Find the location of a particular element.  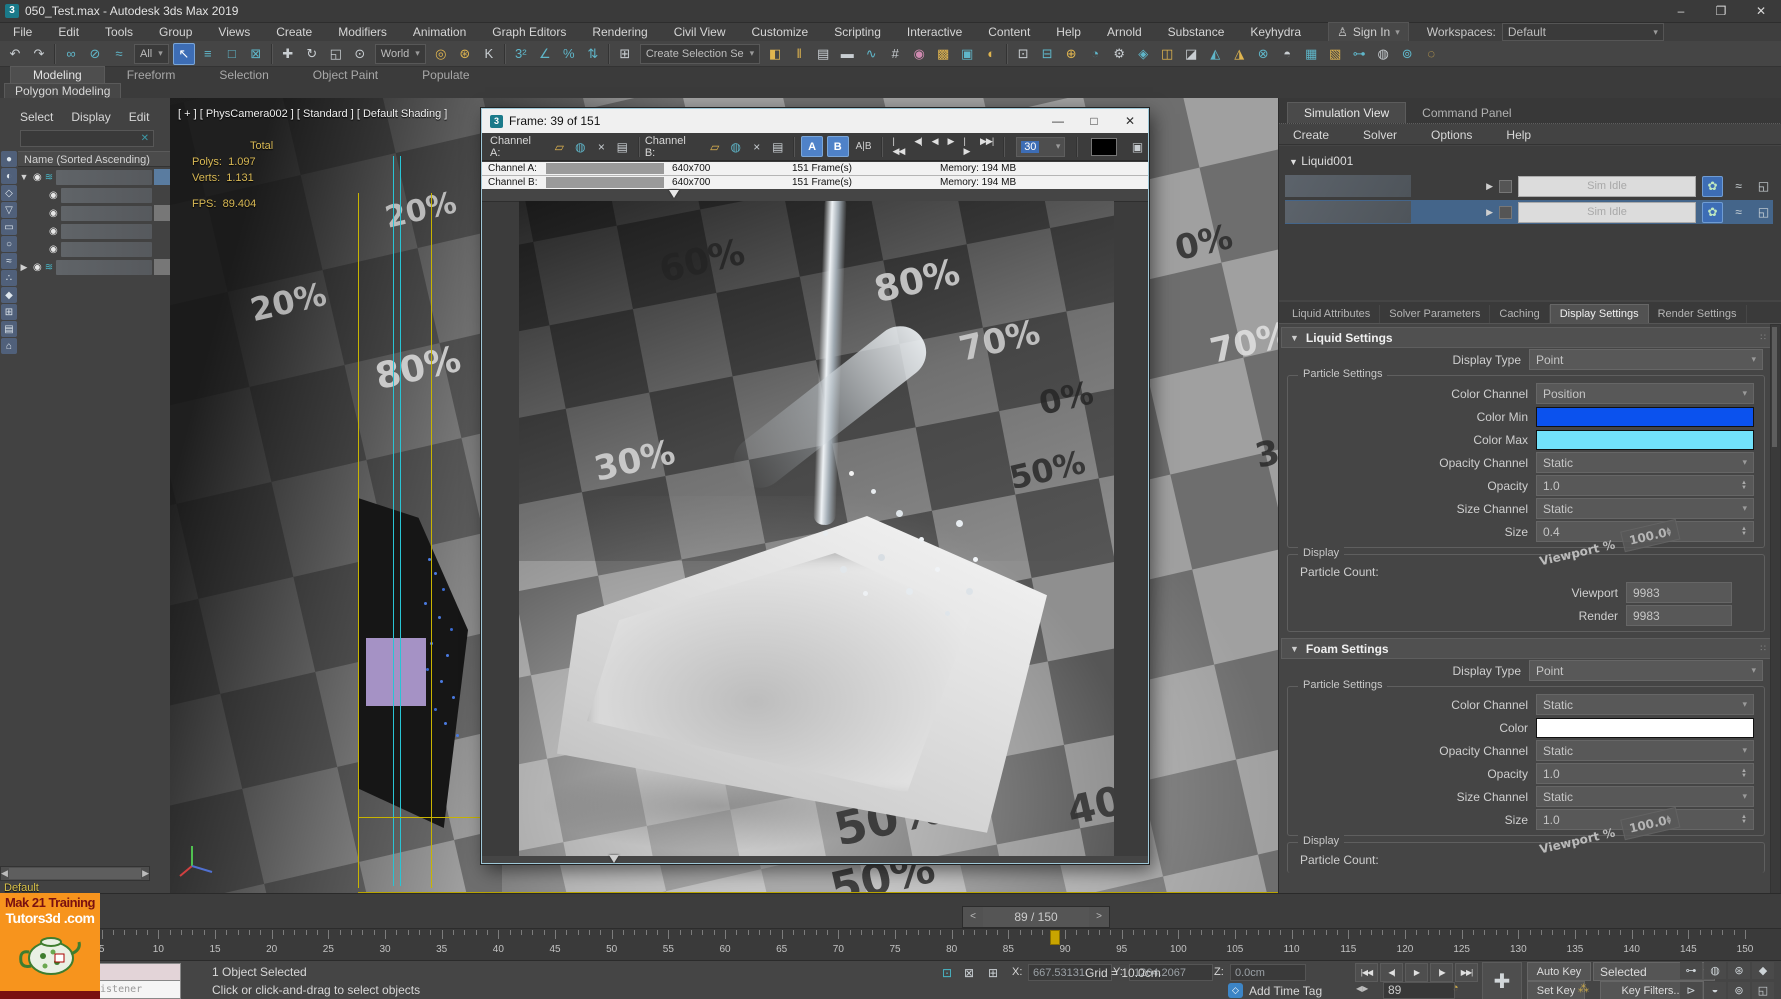

settings-tab: Display Settings is located at coordinates (1599, 313).